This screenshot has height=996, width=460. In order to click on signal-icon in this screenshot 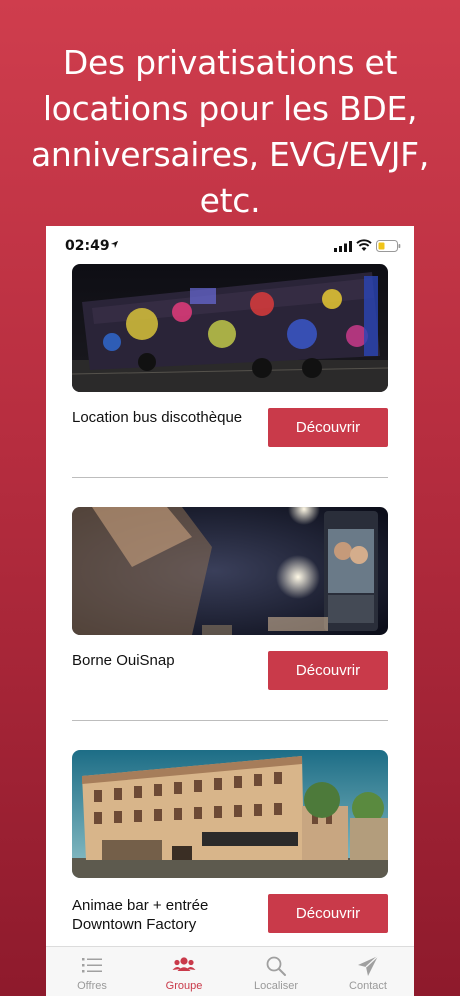, I will do `click(343, 246)`.